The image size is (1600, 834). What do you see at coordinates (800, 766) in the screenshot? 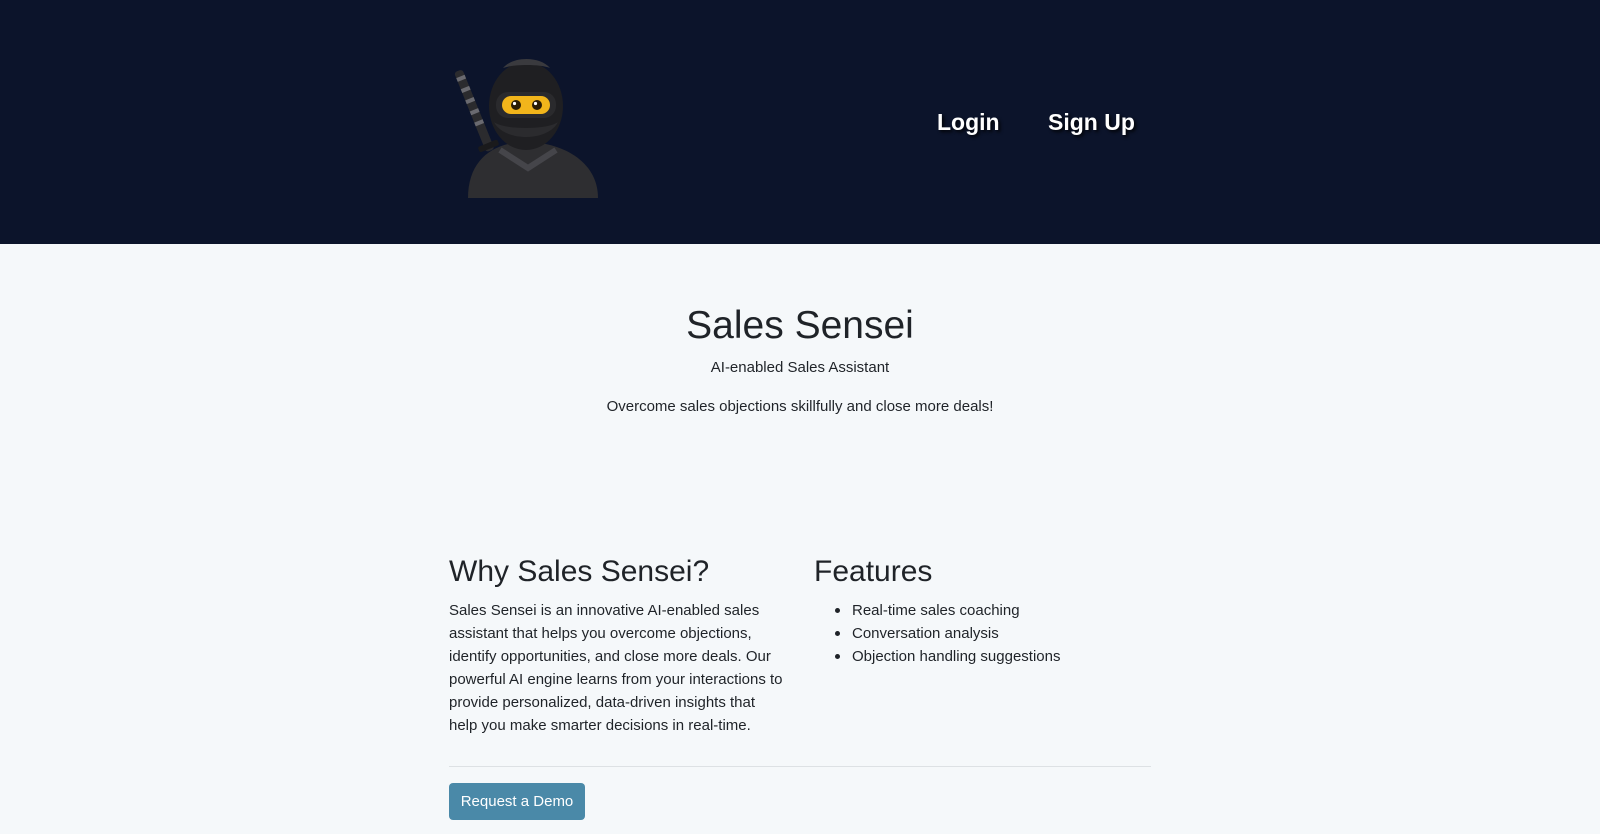
I see `section-divider` at bounding box center [800, 766].